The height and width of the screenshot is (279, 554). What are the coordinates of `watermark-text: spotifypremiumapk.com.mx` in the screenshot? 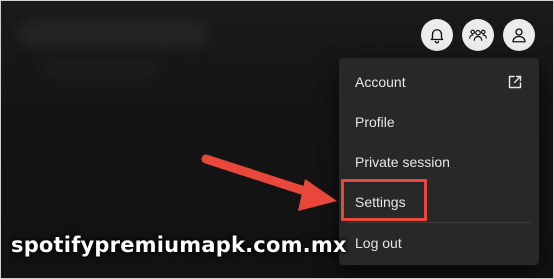 It's located at (179, 245).